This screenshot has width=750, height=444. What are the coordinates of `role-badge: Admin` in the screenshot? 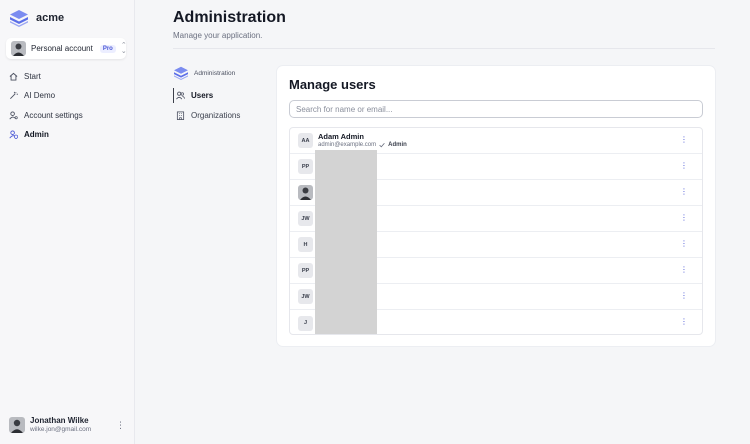 It's located at (397, 145).